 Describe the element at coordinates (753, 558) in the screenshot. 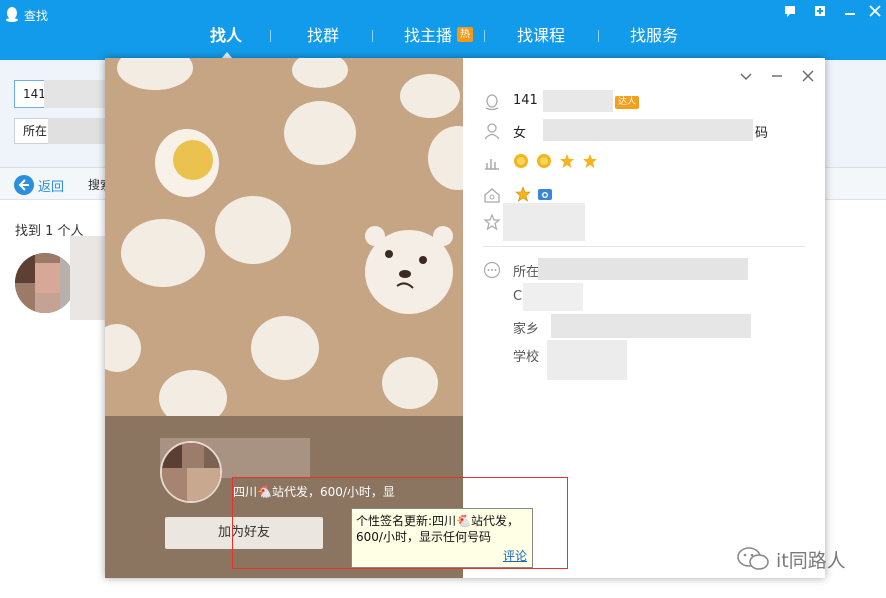

I see `wechat-logo-icon` at that location.